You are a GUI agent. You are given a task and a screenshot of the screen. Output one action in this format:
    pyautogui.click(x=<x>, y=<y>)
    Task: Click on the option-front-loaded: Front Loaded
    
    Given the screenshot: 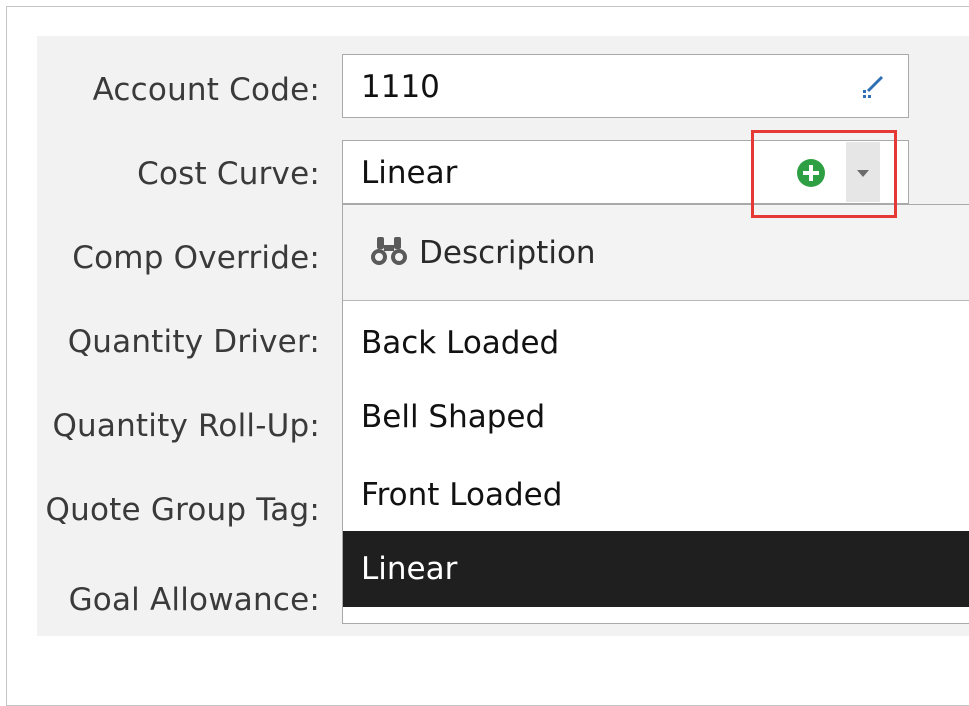 What is the action you would take?
    pyautogui.click(x=656, y=495)
    